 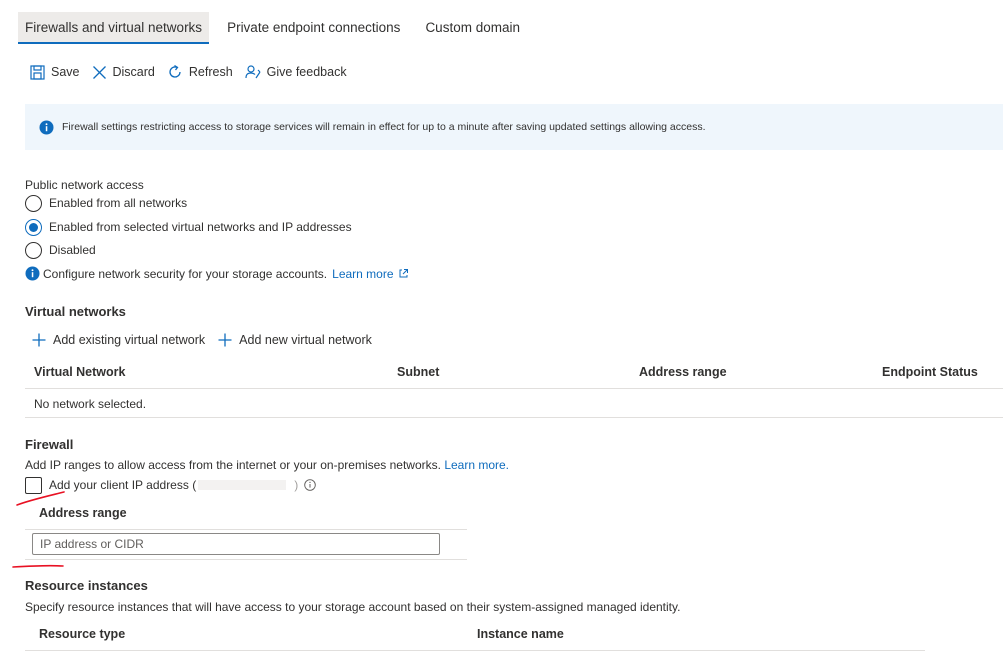 I want to click on give-feedback-button: Give feedback, so click(x=296, y=72).